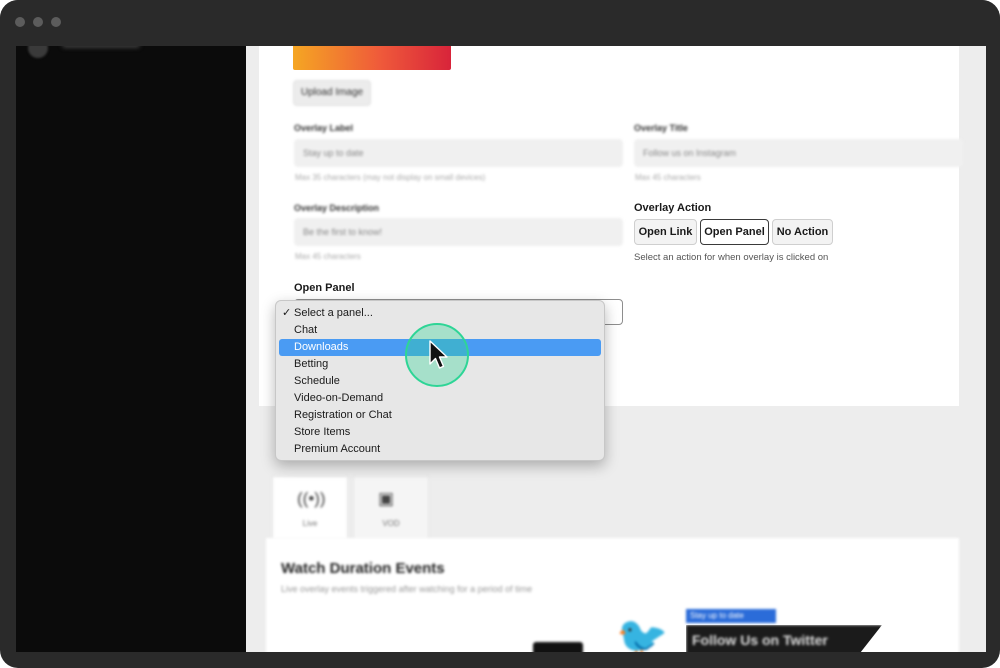  I want to click on zoom-window-button, so click(56, 22).